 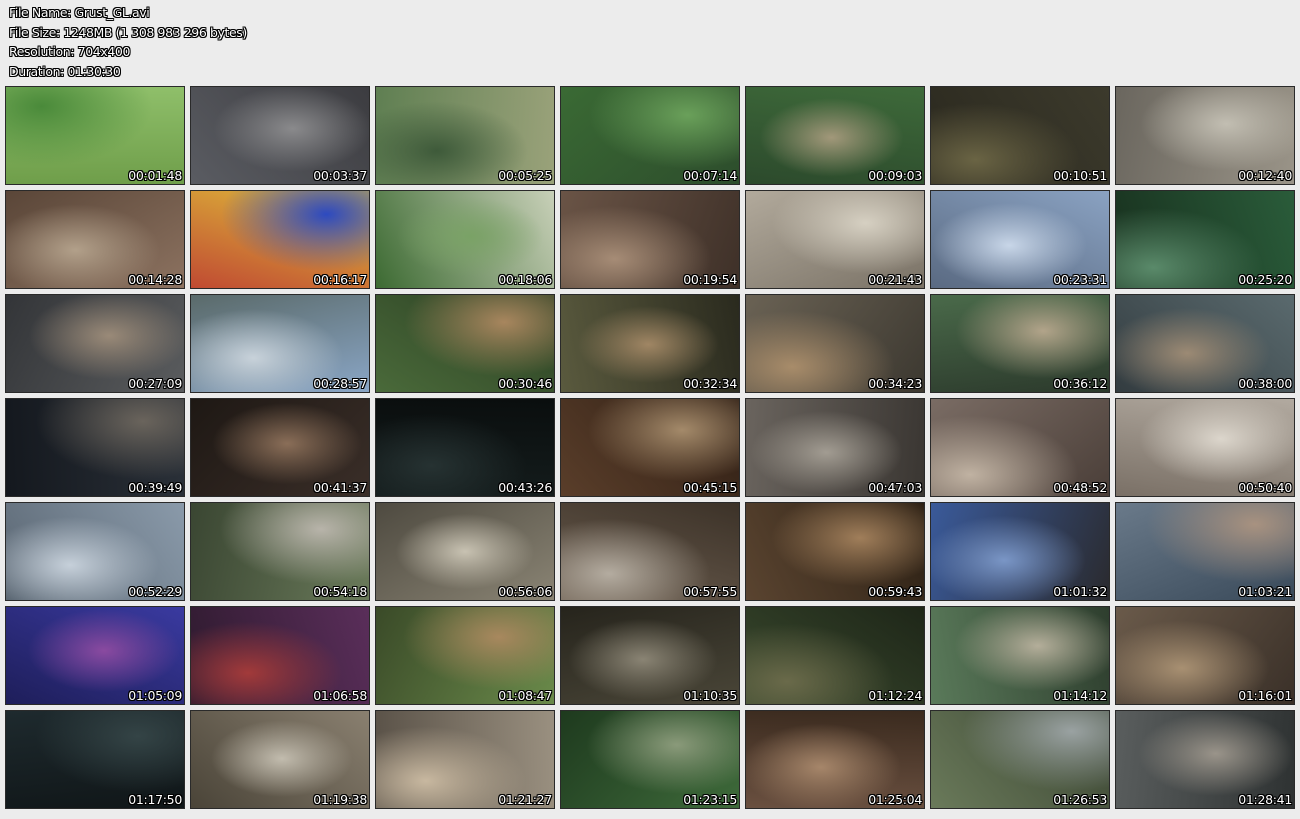 What do you see at coordinates (835, 447) in the screenshot?
I see `thumbnail-frame: 00:47:03` at bounding box center [835, 447].